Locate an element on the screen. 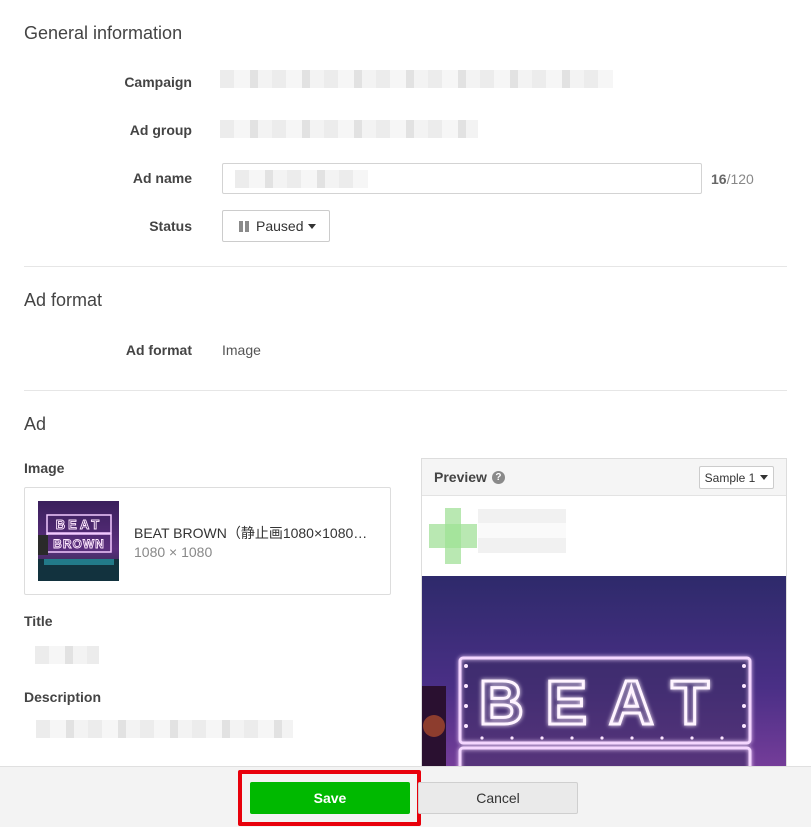 Image resolution: width=811 pixels, height=827 pixels. thumb-text-line2: BROWN is located at coordinates (79, 544).